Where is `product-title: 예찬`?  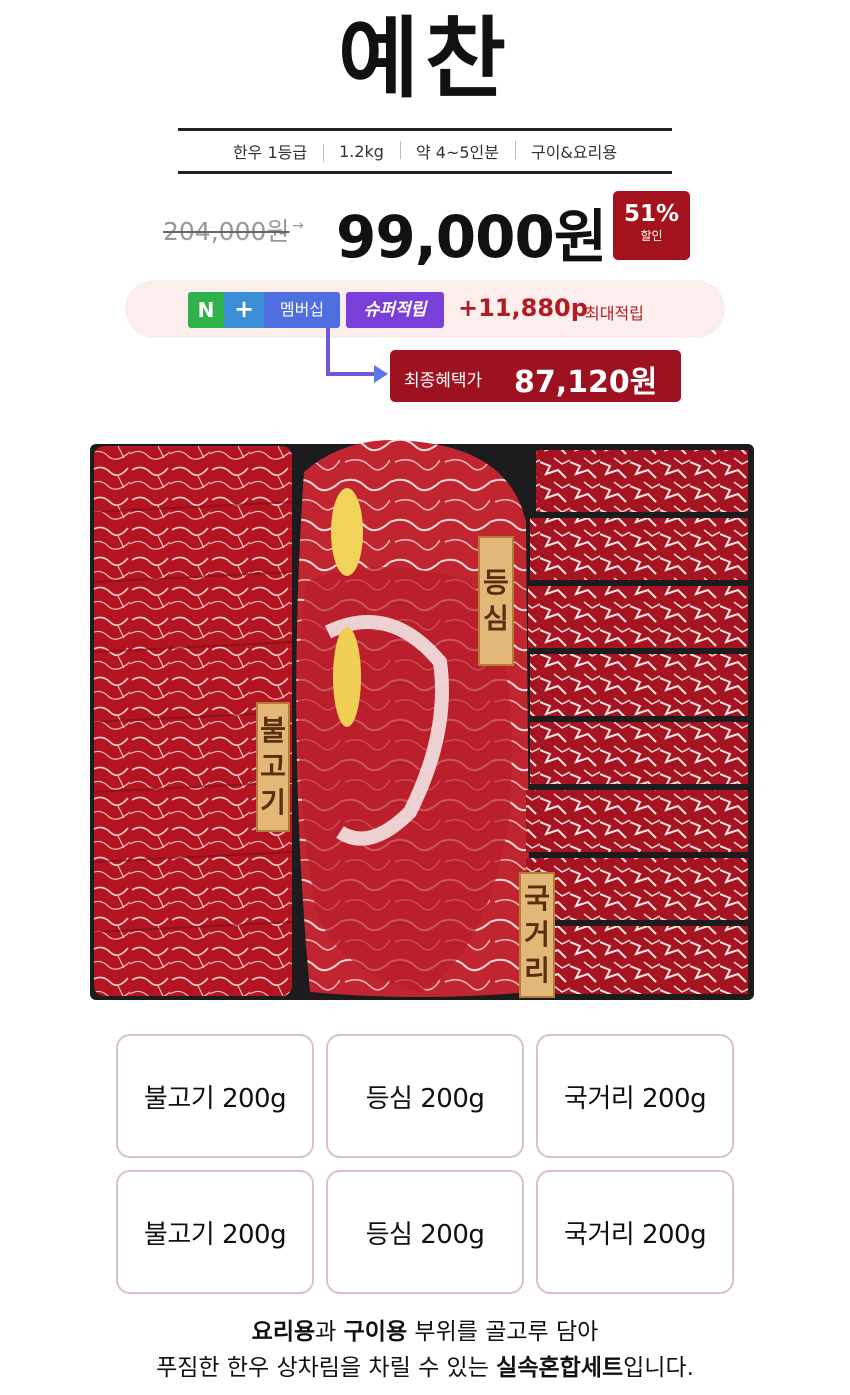
product-title: 예찬 is located at coordinates (425, 58).